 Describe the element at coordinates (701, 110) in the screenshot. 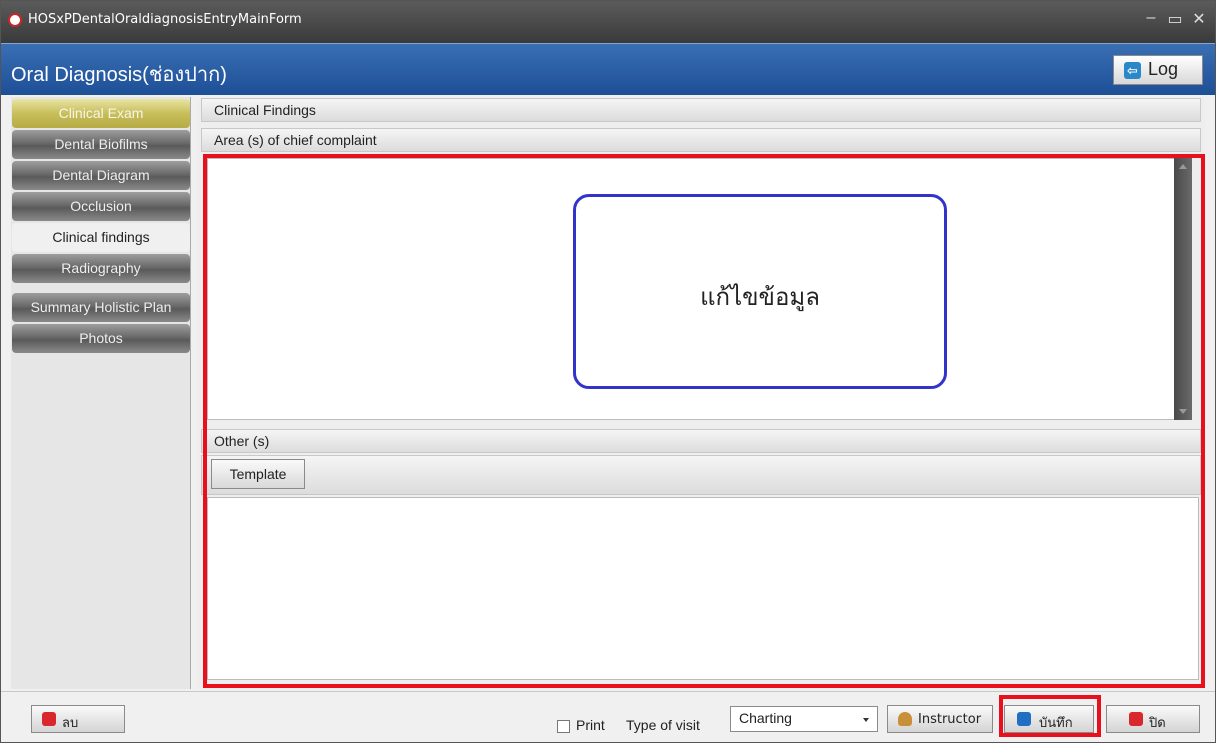

I see `section-title: Clinical Findings` at that location.